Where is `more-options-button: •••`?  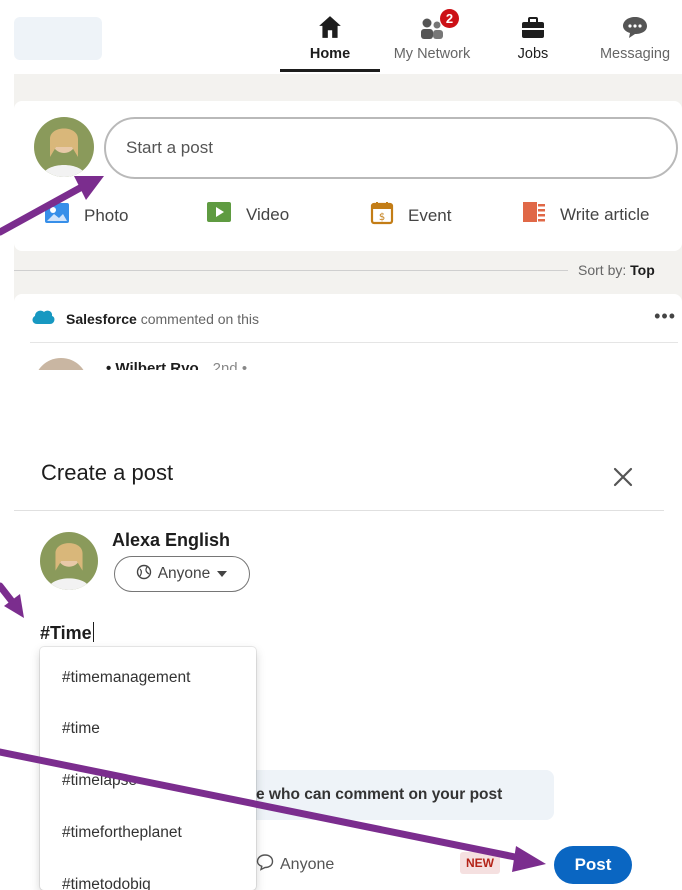
more-options-button: ••• is located at coordinates (665, 316).